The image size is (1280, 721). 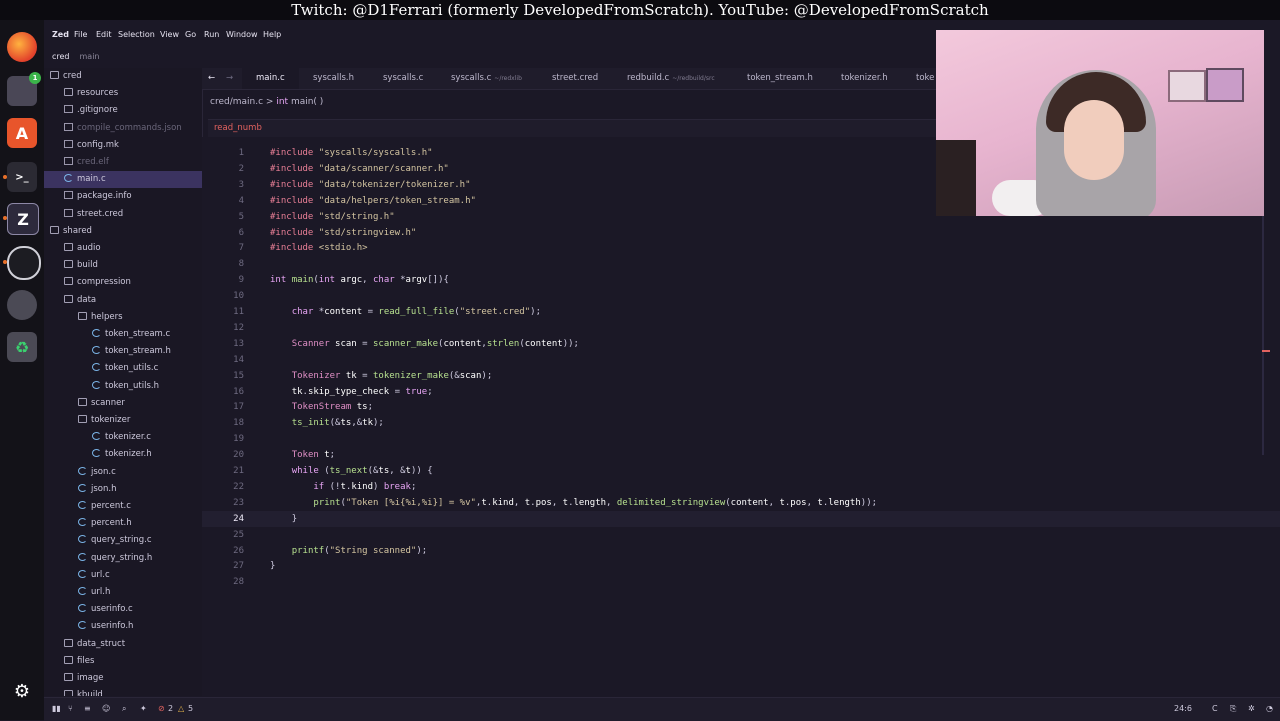 I want to click on git-icon: ⑂, so click(x=70, y=708).